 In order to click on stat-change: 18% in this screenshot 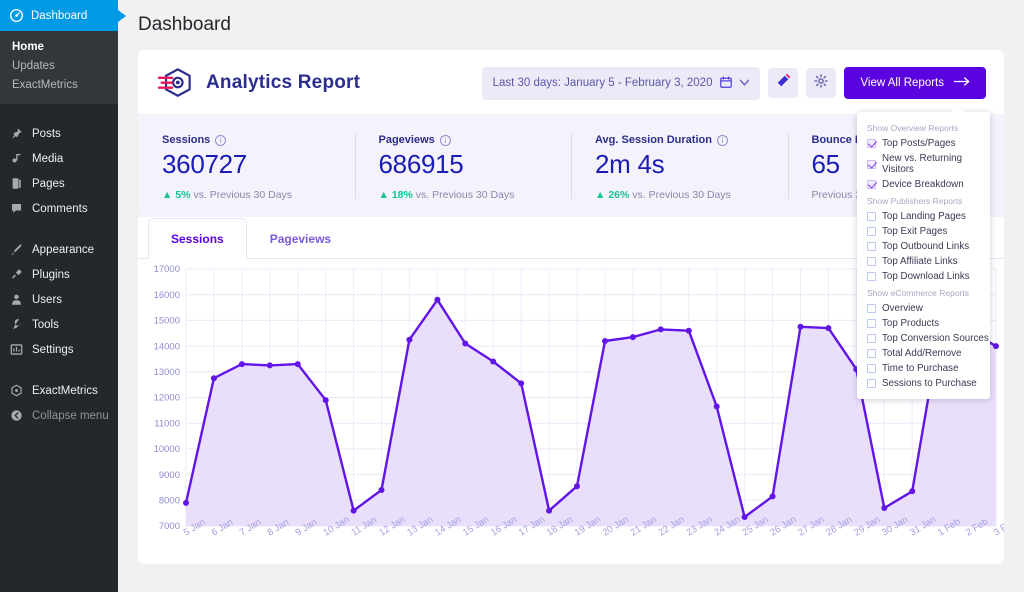, I will do `click(402, 195)`.